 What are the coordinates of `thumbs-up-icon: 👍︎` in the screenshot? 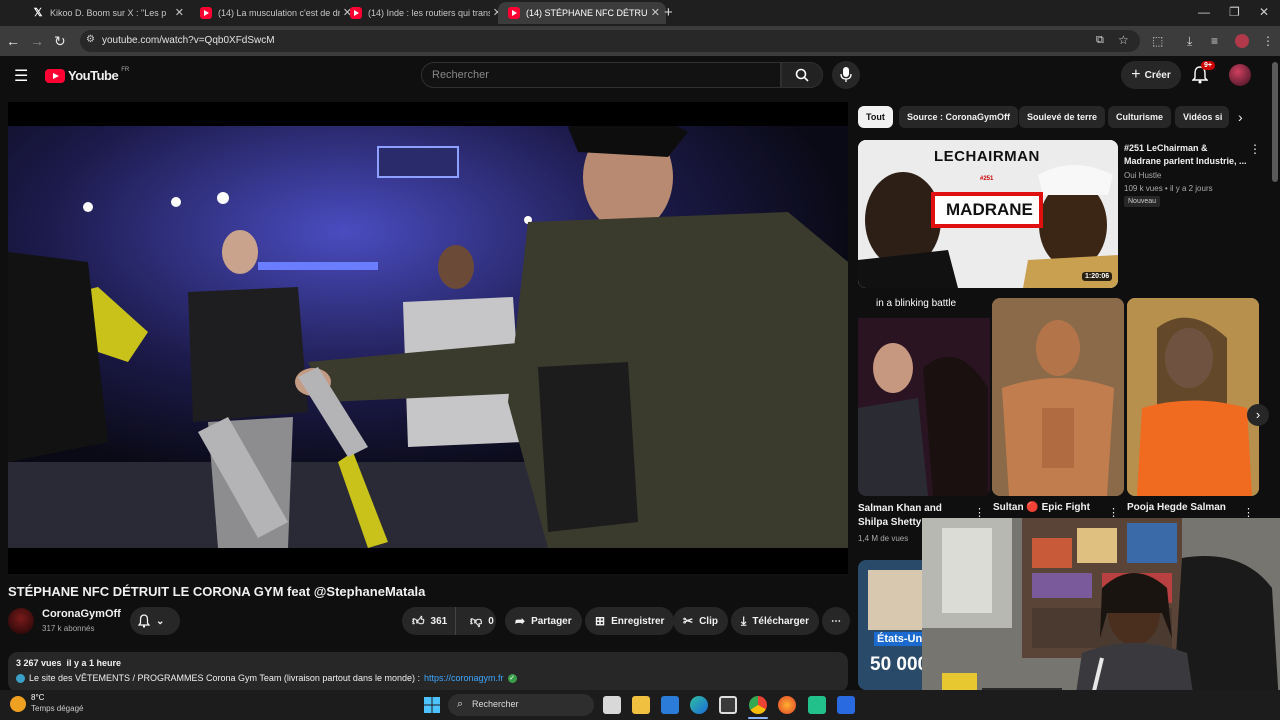 It's located at (418, 620).